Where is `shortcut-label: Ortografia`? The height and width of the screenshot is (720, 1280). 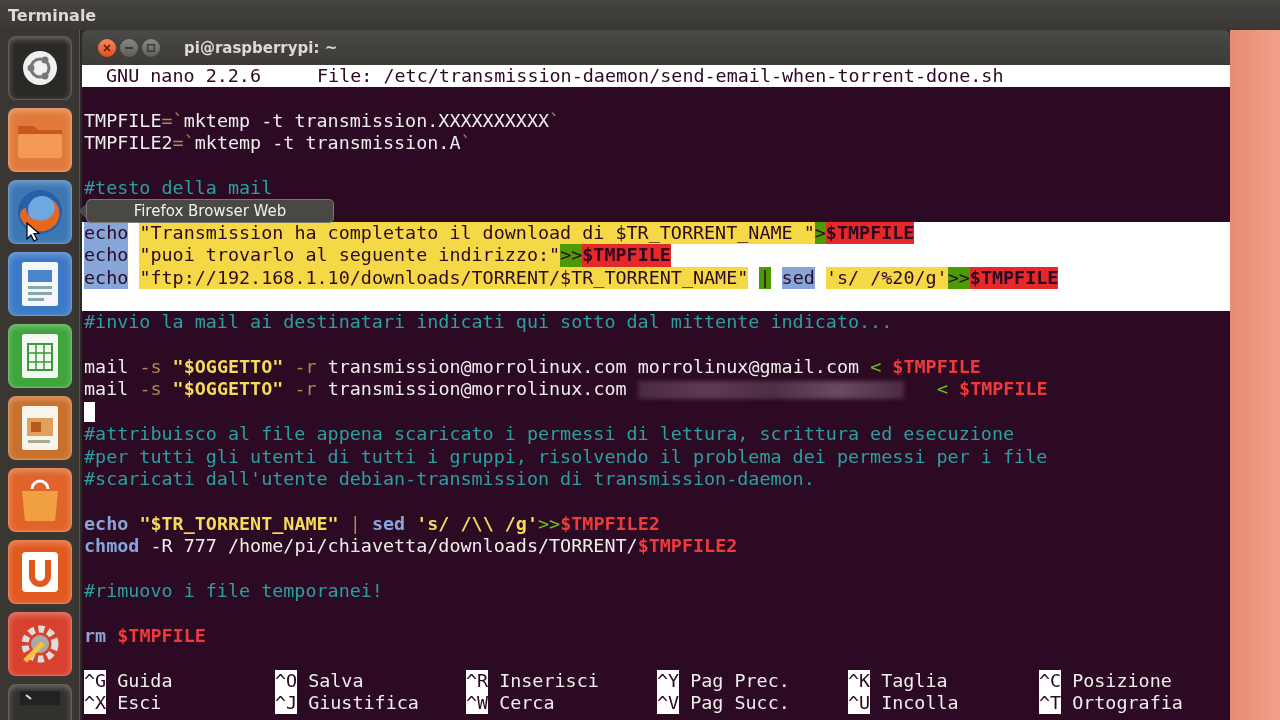 shortcut-label: Ortografia is located at coordinates (1127, 703).